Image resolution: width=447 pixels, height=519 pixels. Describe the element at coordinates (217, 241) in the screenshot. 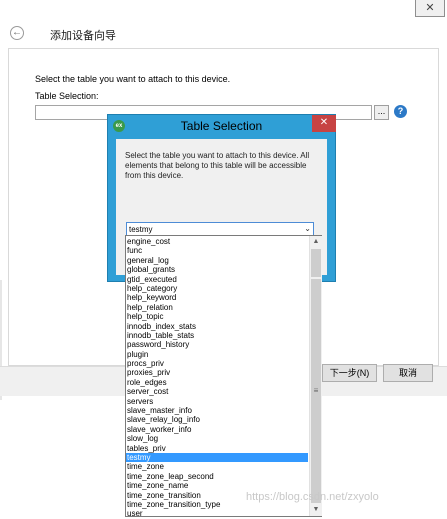

I see `dropdown-item: engine_cost` at that location.